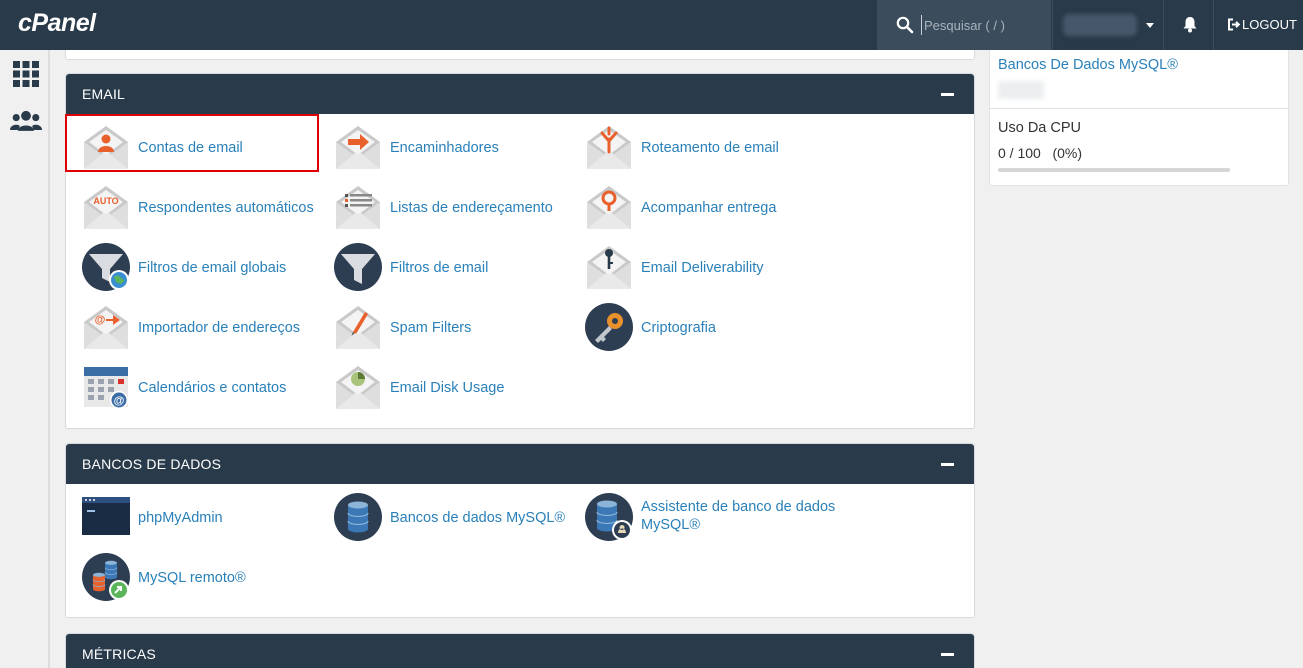 The height and width of the screenshot is (668, 1303). What do you see at coordinates (106, 577) in the screenshot?
I see `remote-mysql-icon` at bounding box center [106, 577].